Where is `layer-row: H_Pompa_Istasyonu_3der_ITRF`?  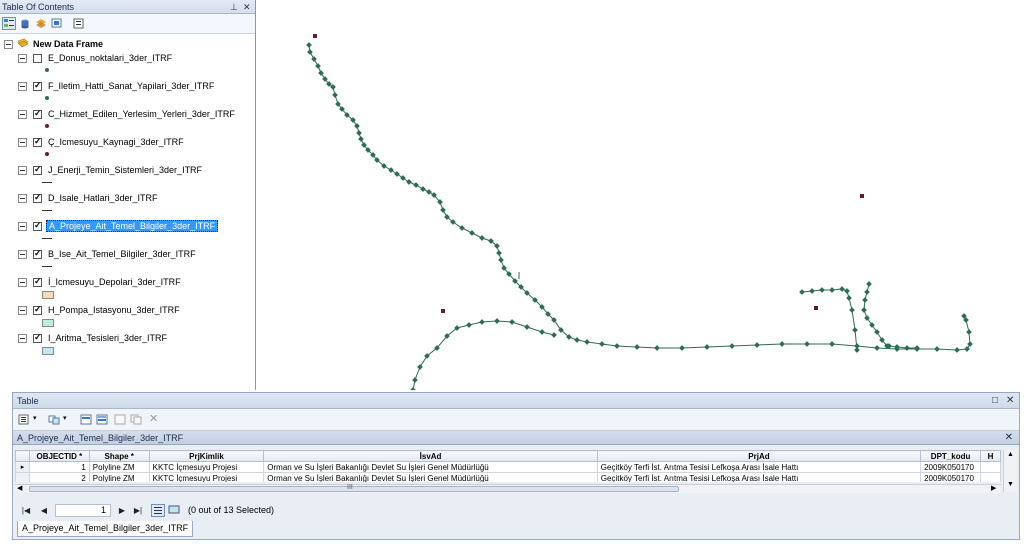 layer-row: H_Pompa_Istasyonu_3der_ITRF is located at coordinates (100, 310).